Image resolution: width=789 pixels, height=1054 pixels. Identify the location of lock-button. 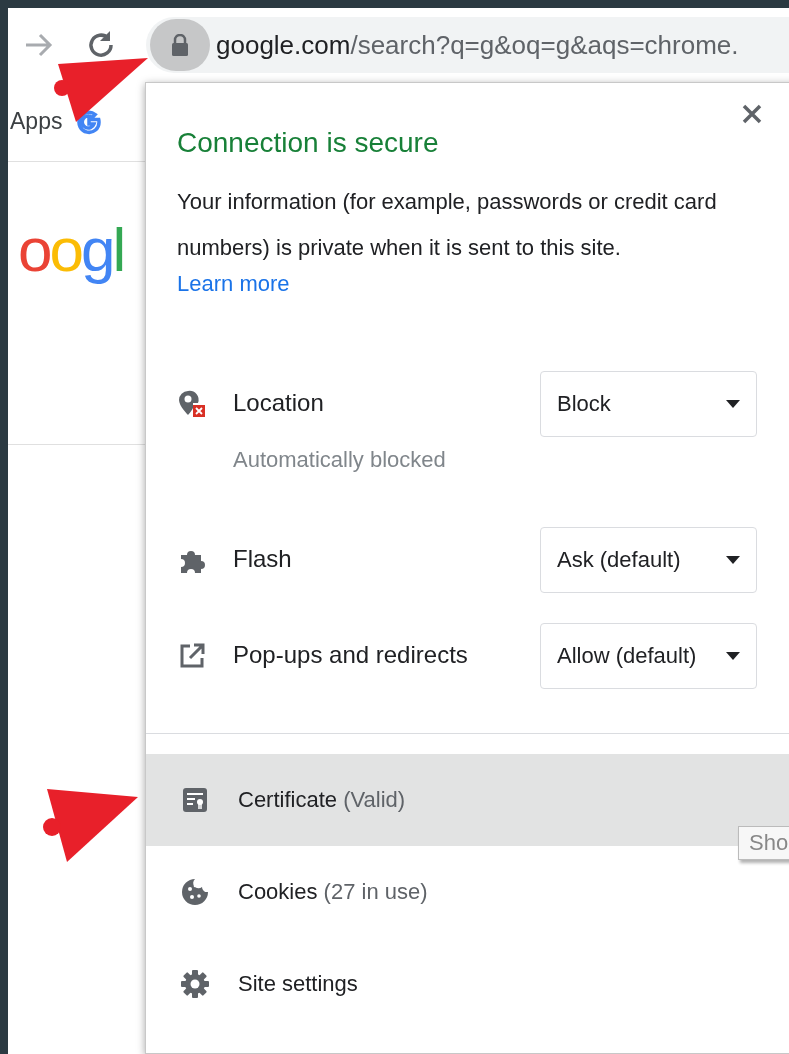
(180, 45).